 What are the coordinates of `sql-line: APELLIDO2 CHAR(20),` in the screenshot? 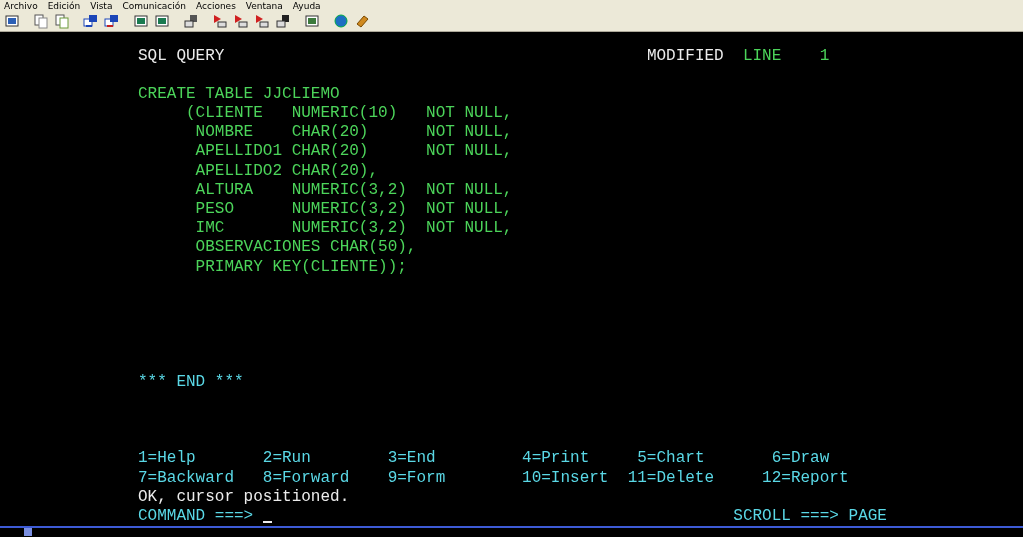 It's located at (287, 171).